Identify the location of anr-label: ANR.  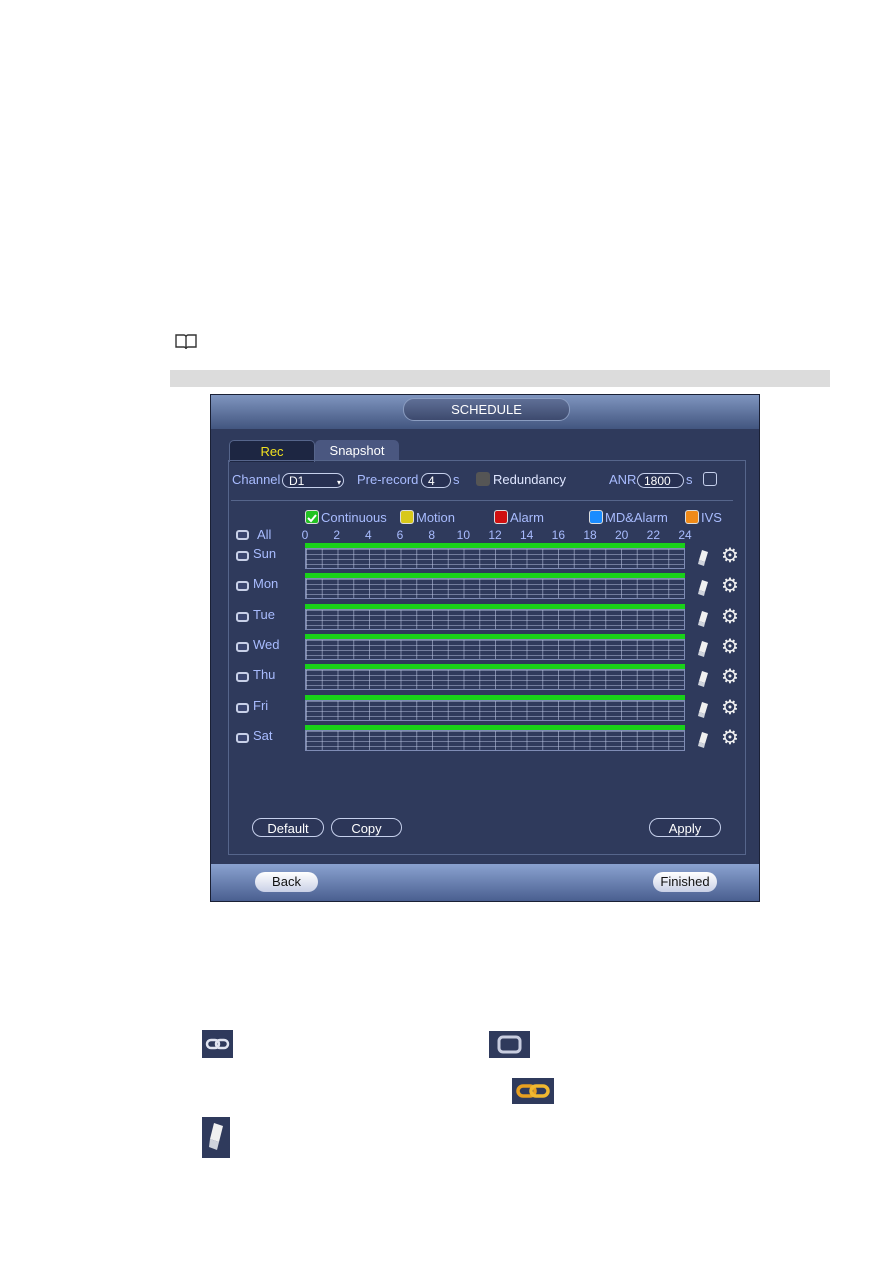
(623, 479).